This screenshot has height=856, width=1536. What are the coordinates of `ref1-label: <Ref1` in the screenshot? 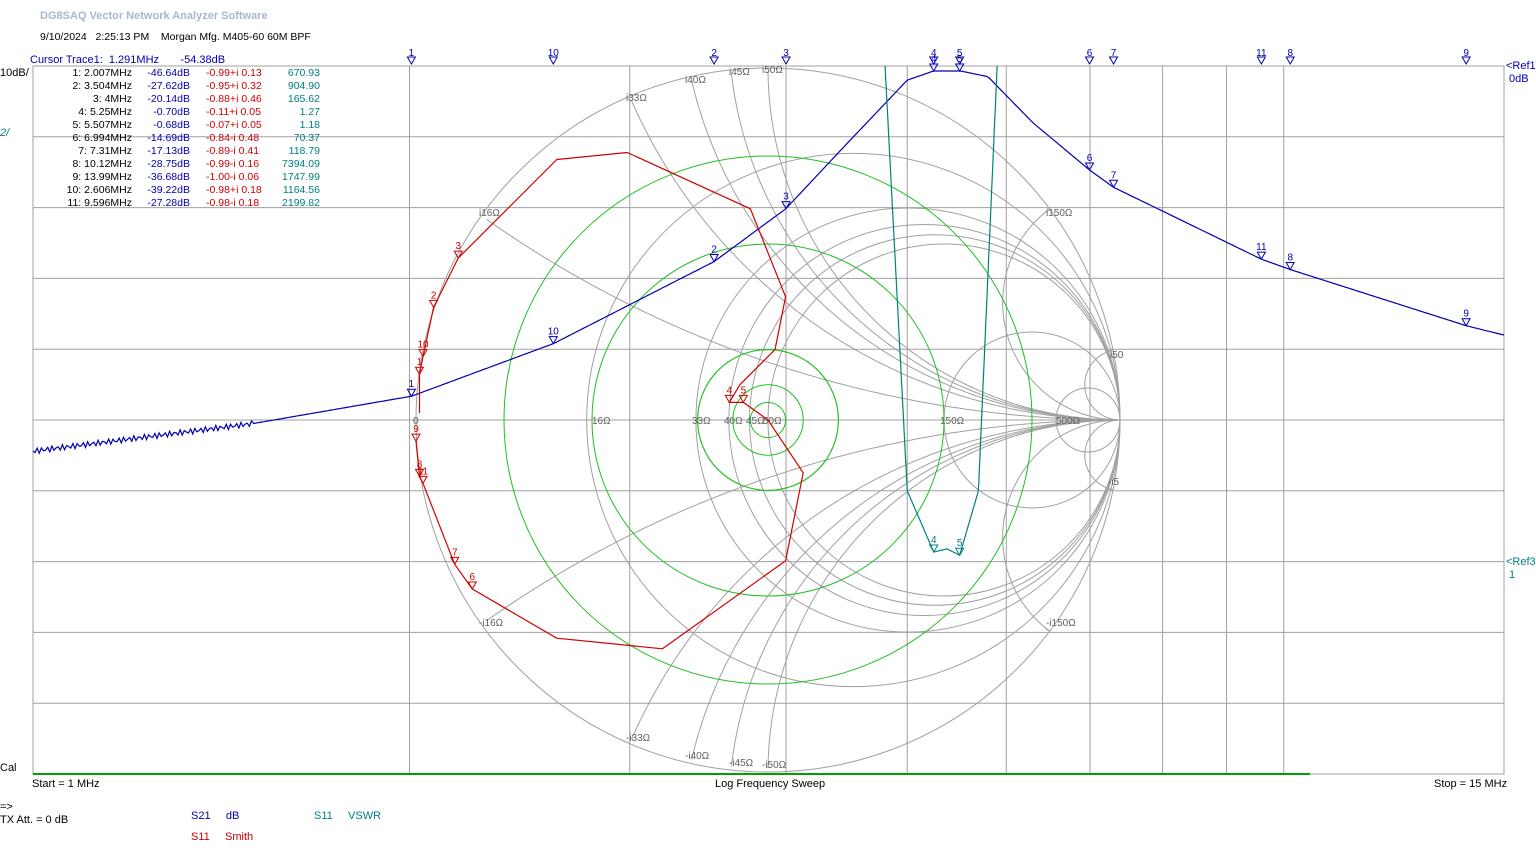 It's located at (1521, 66).